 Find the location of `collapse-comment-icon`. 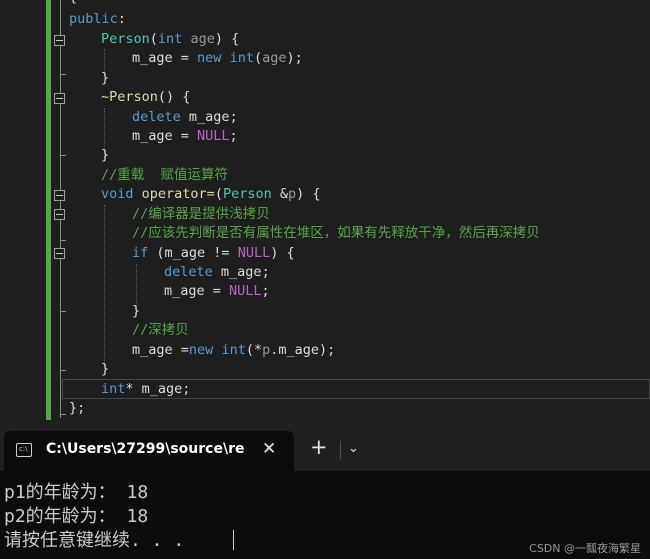

collapse-comment-icon is located at coordinates (59, 214).